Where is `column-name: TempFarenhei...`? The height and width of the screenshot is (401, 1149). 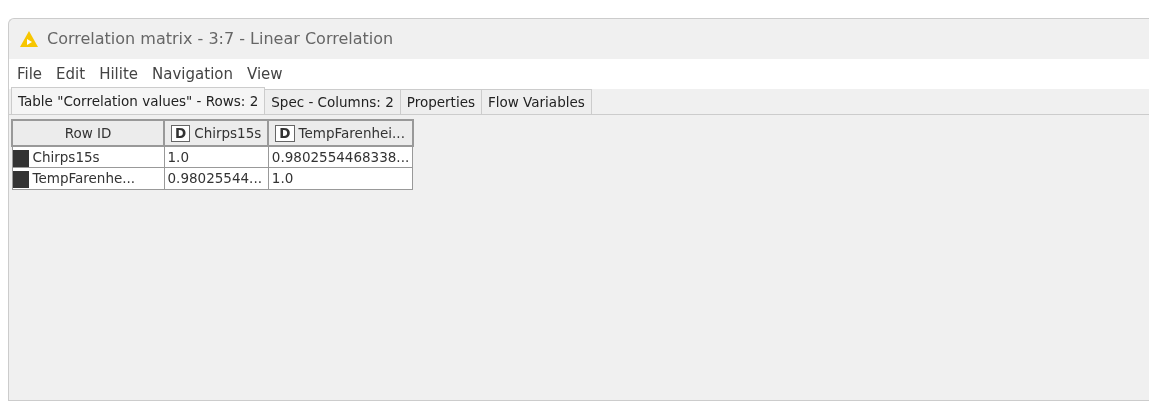 column-name: TempFarenhei... is located at coordinates (351, 132).